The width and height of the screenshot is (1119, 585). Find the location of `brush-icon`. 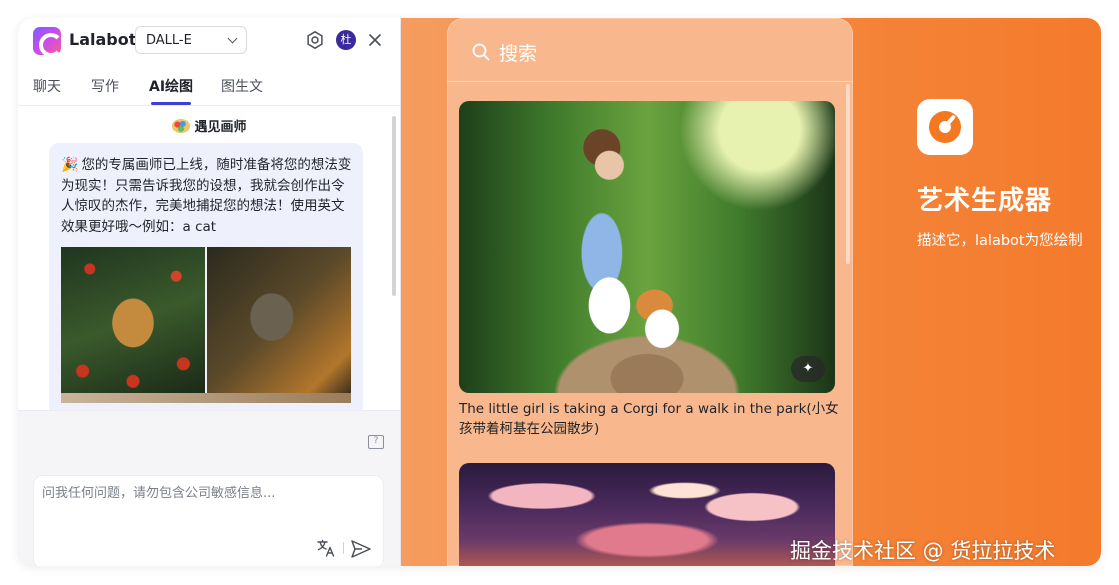

brush-icon is located at coordinates (945, 127).